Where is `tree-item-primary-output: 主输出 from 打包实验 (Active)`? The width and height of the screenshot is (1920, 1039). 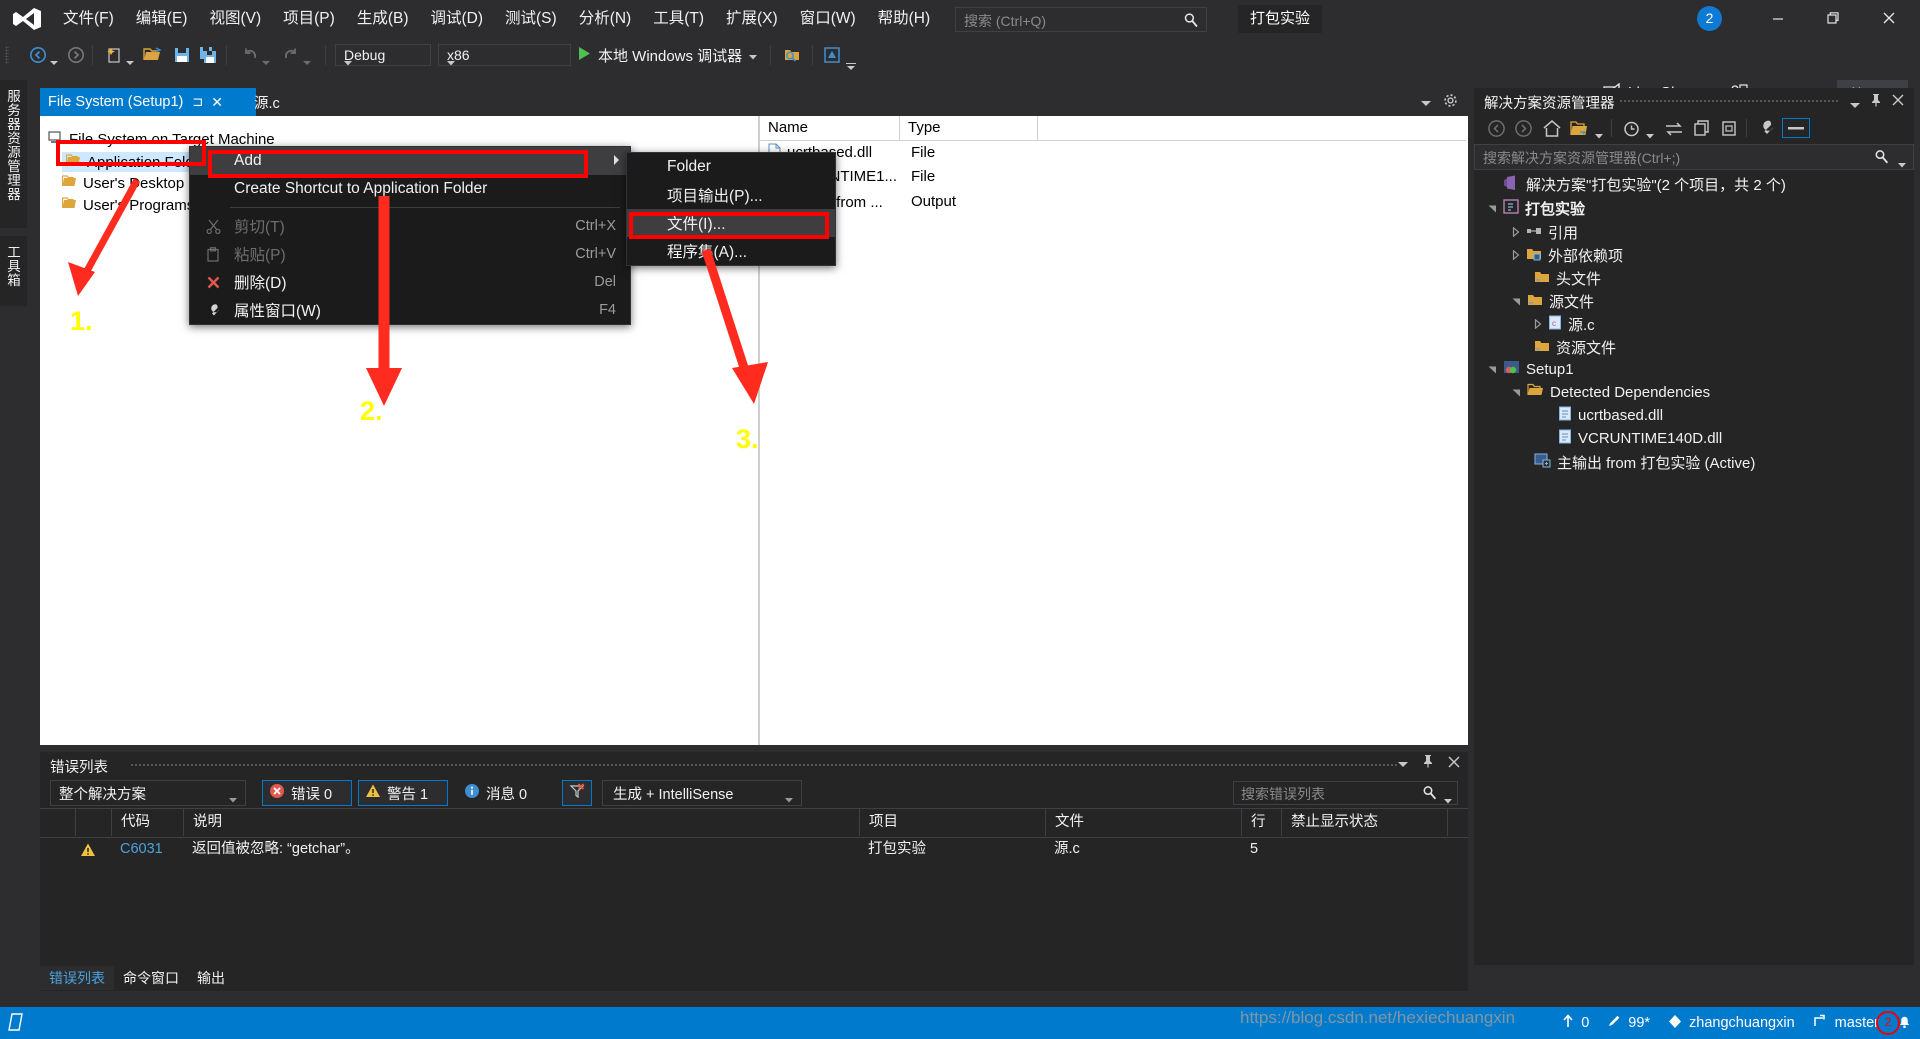 tree-item-primary-output: 主输出 from 打包实验 (Active) is located at coordinates (1644, 462).